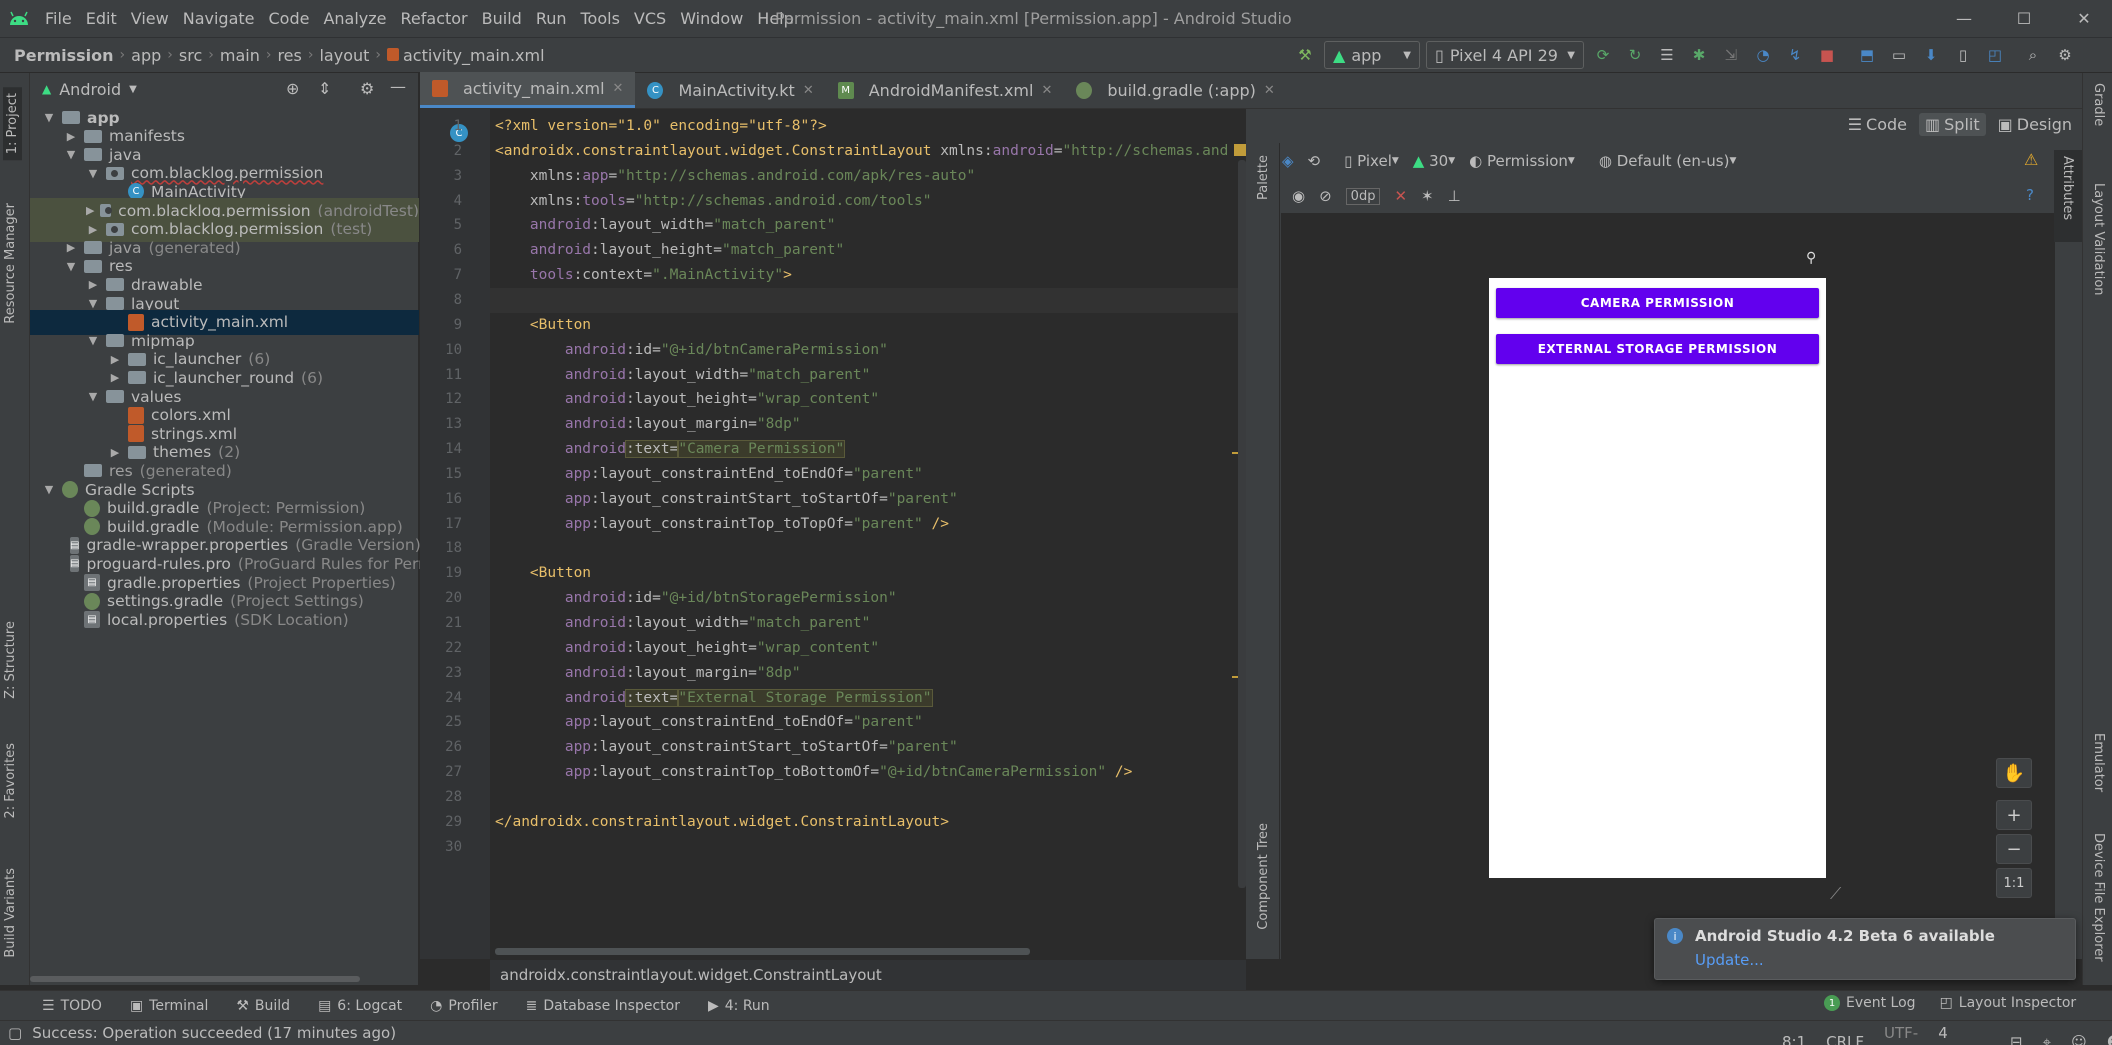 The image size is (2112, 1045). What do you see at coordinates (1931, 55) in the screenshot?
I see `sdk-manager-icon: ⬇` at bounding box center [1931, 55].